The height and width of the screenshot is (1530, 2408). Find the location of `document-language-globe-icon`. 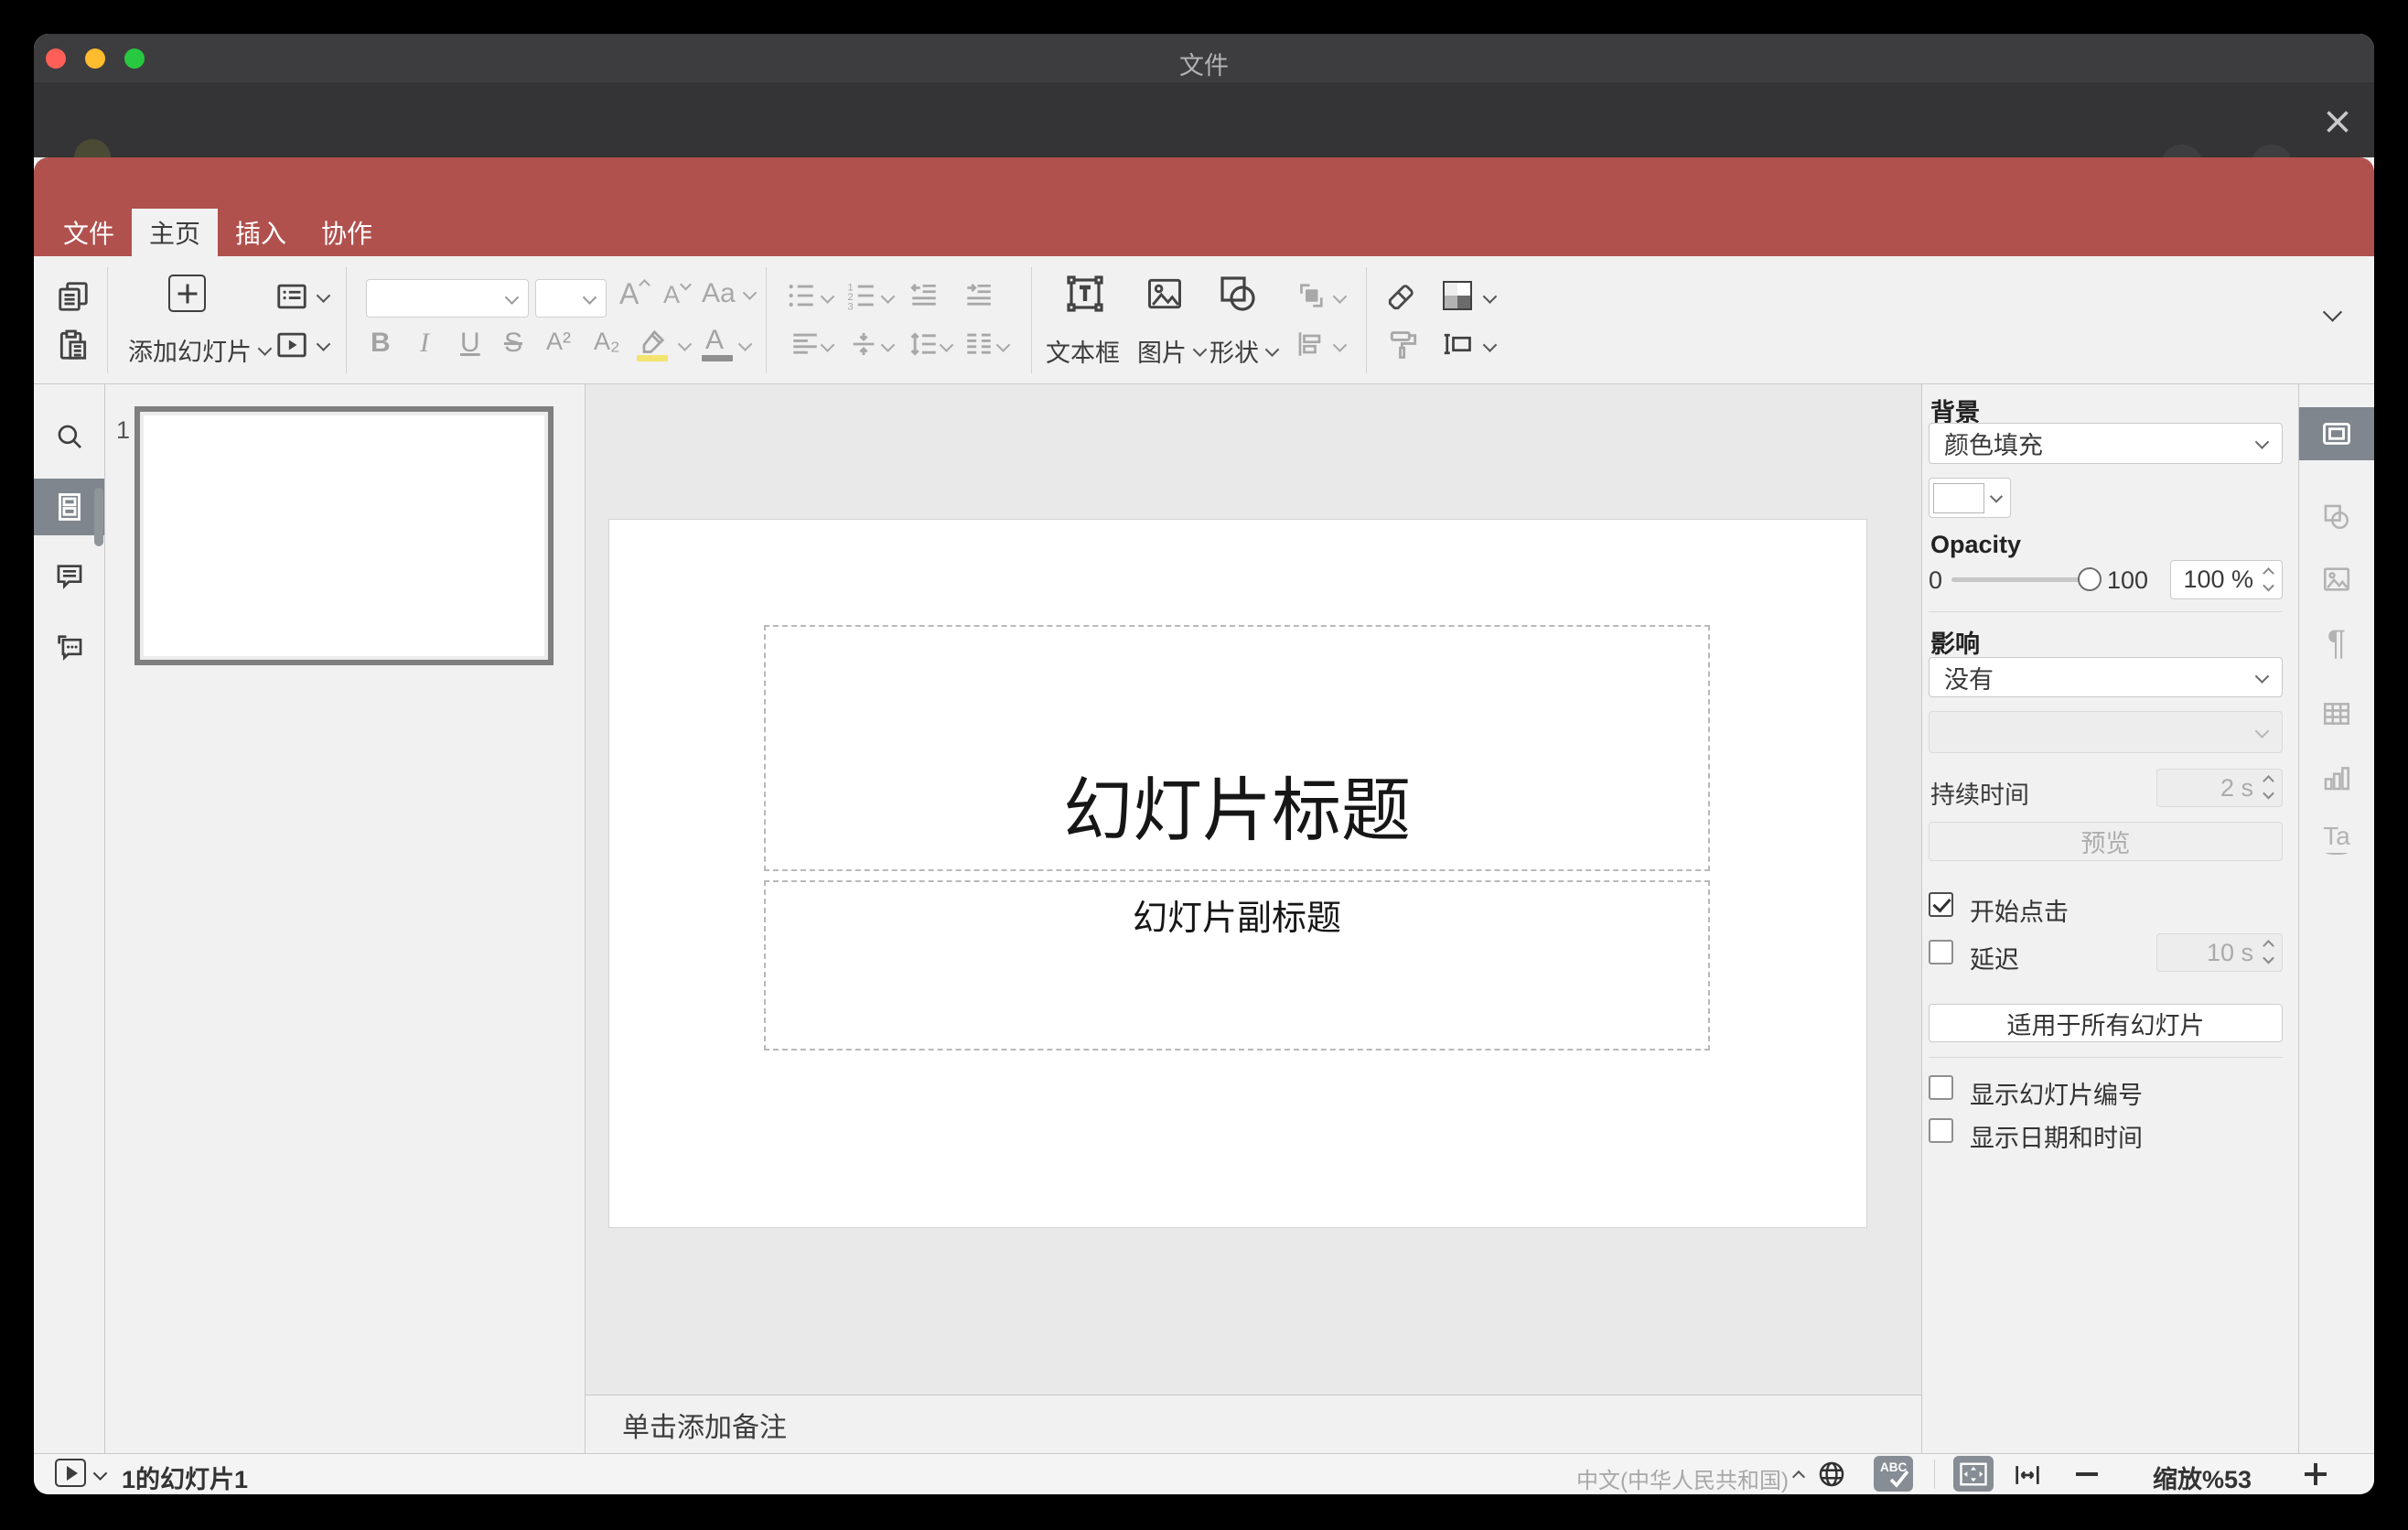

document-language-globe-icon is located at coordinates (1831, 1474).